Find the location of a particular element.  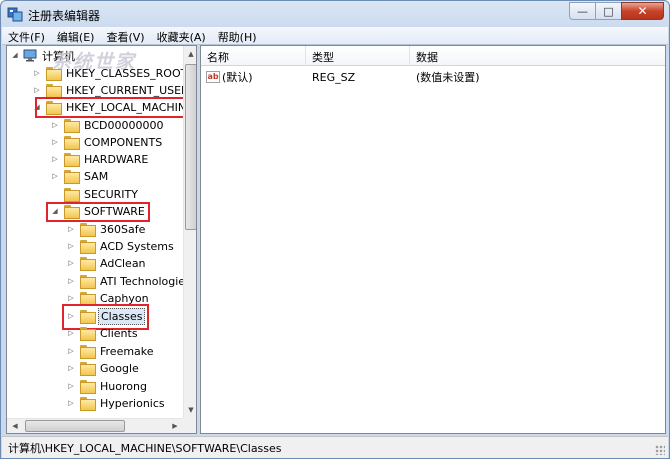

close-button: ✕ is located at coordinates (642, 11).